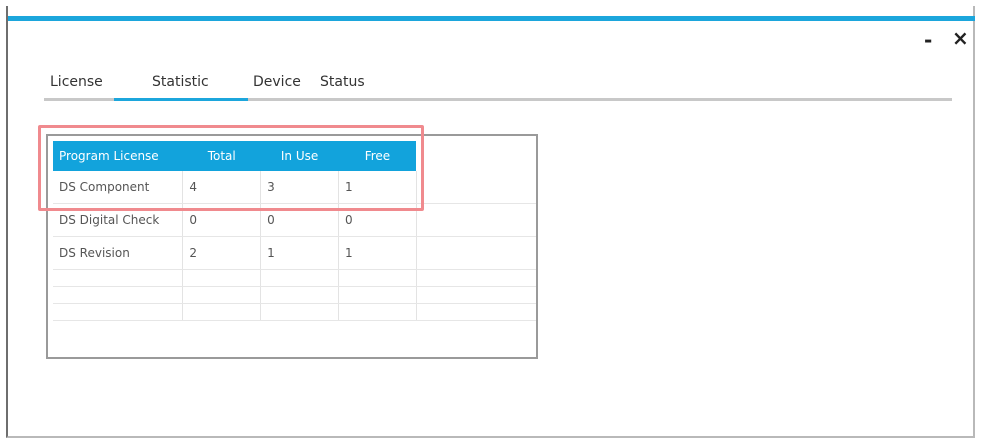 This screenshot has width=984, height=444. What do you see at coordinates (299, 220) in the screenshot?
I see `in-use-cell: 0` at bounding box center [299, 220].